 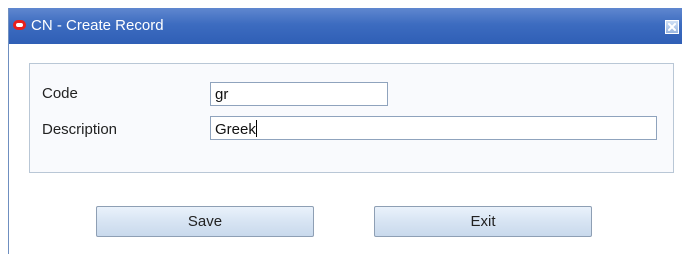 I want to click on code-field: gr, so click(x=299, y=94).